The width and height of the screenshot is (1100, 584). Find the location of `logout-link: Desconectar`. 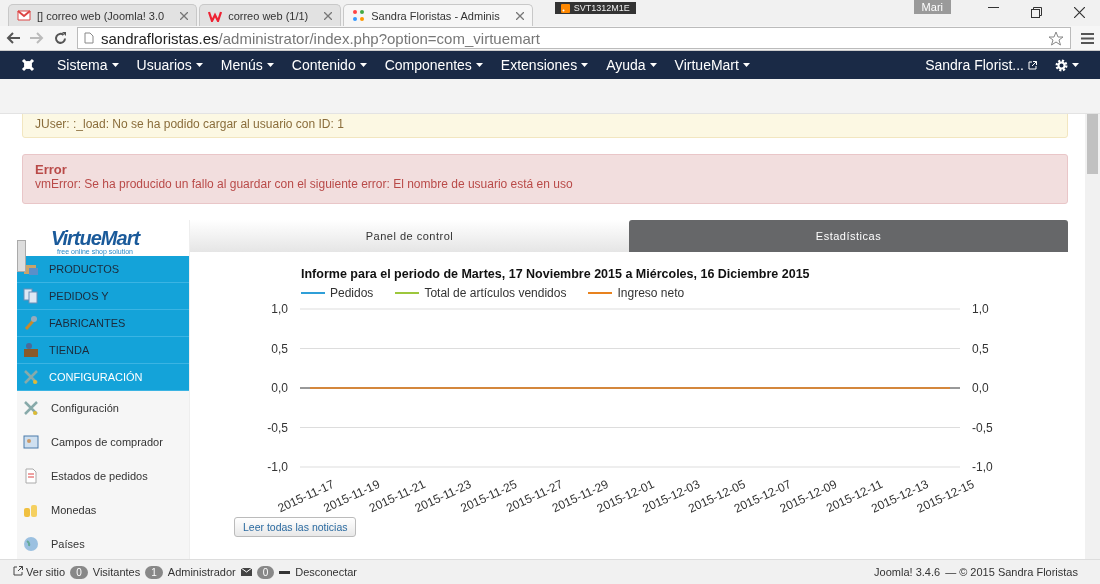

logout-link: Desconectar is located at coordinates (326, 572).